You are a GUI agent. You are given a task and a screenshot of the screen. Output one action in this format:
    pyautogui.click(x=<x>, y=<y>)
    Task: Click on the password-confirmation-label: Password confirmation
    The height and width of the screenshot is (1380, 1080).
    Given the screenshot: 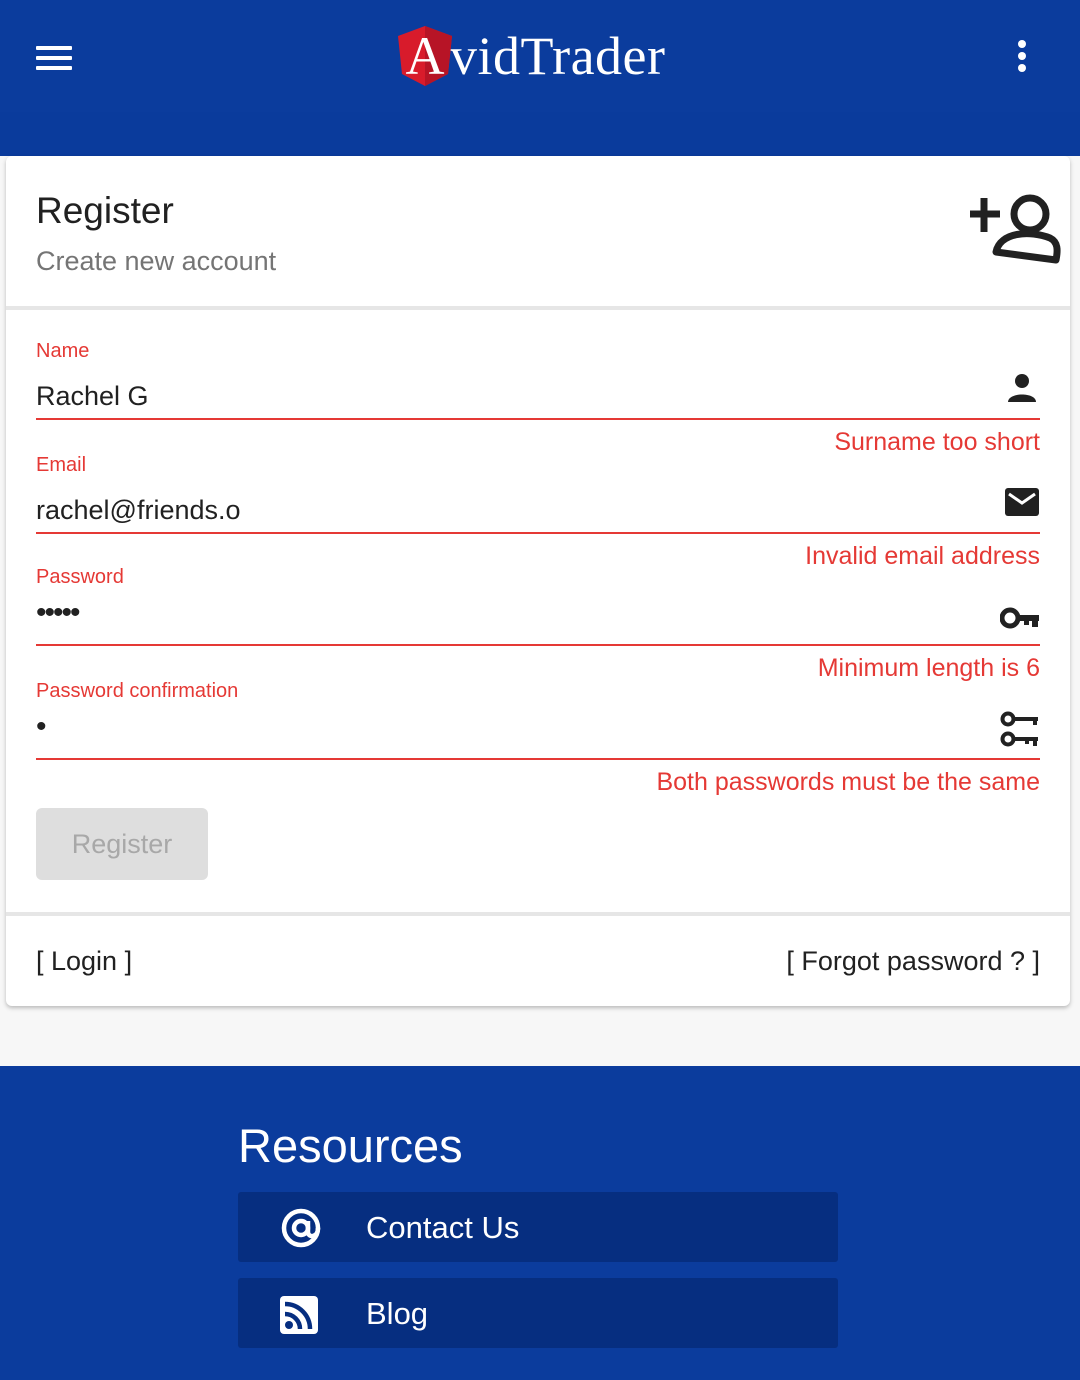 What is the action you would take?
    pyautogui.click(x=137, y=691)
    